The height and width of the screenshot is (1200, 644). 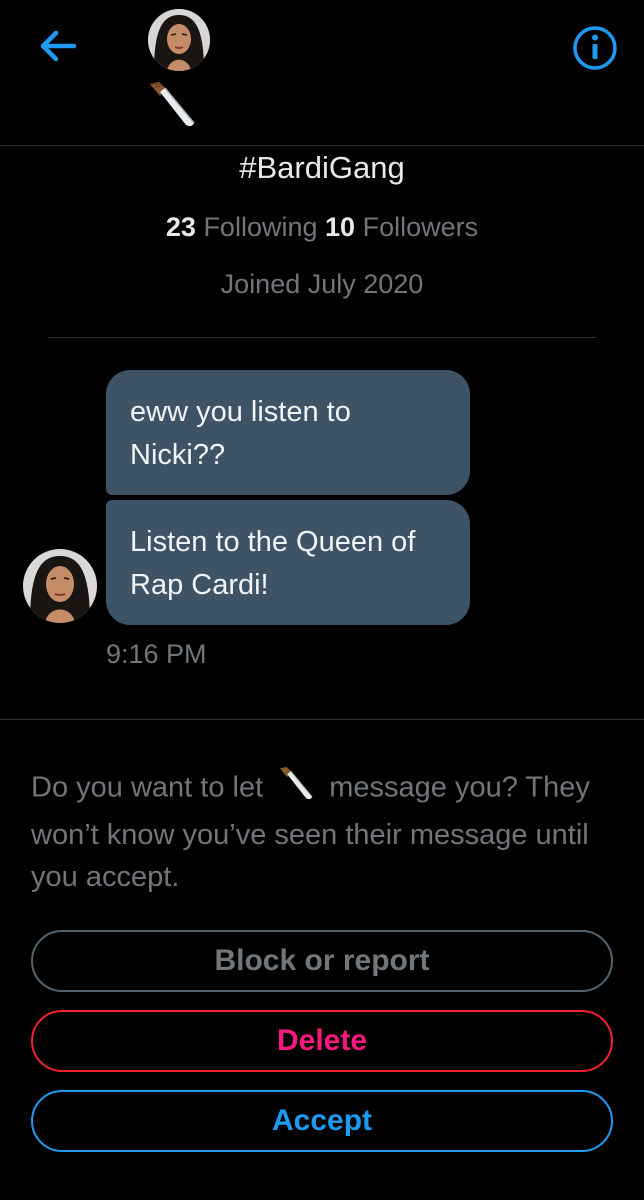 What do you see at coordinates (322, 72) in the screenshot?
I see `conversation-header` at bounding box center [322, 72].